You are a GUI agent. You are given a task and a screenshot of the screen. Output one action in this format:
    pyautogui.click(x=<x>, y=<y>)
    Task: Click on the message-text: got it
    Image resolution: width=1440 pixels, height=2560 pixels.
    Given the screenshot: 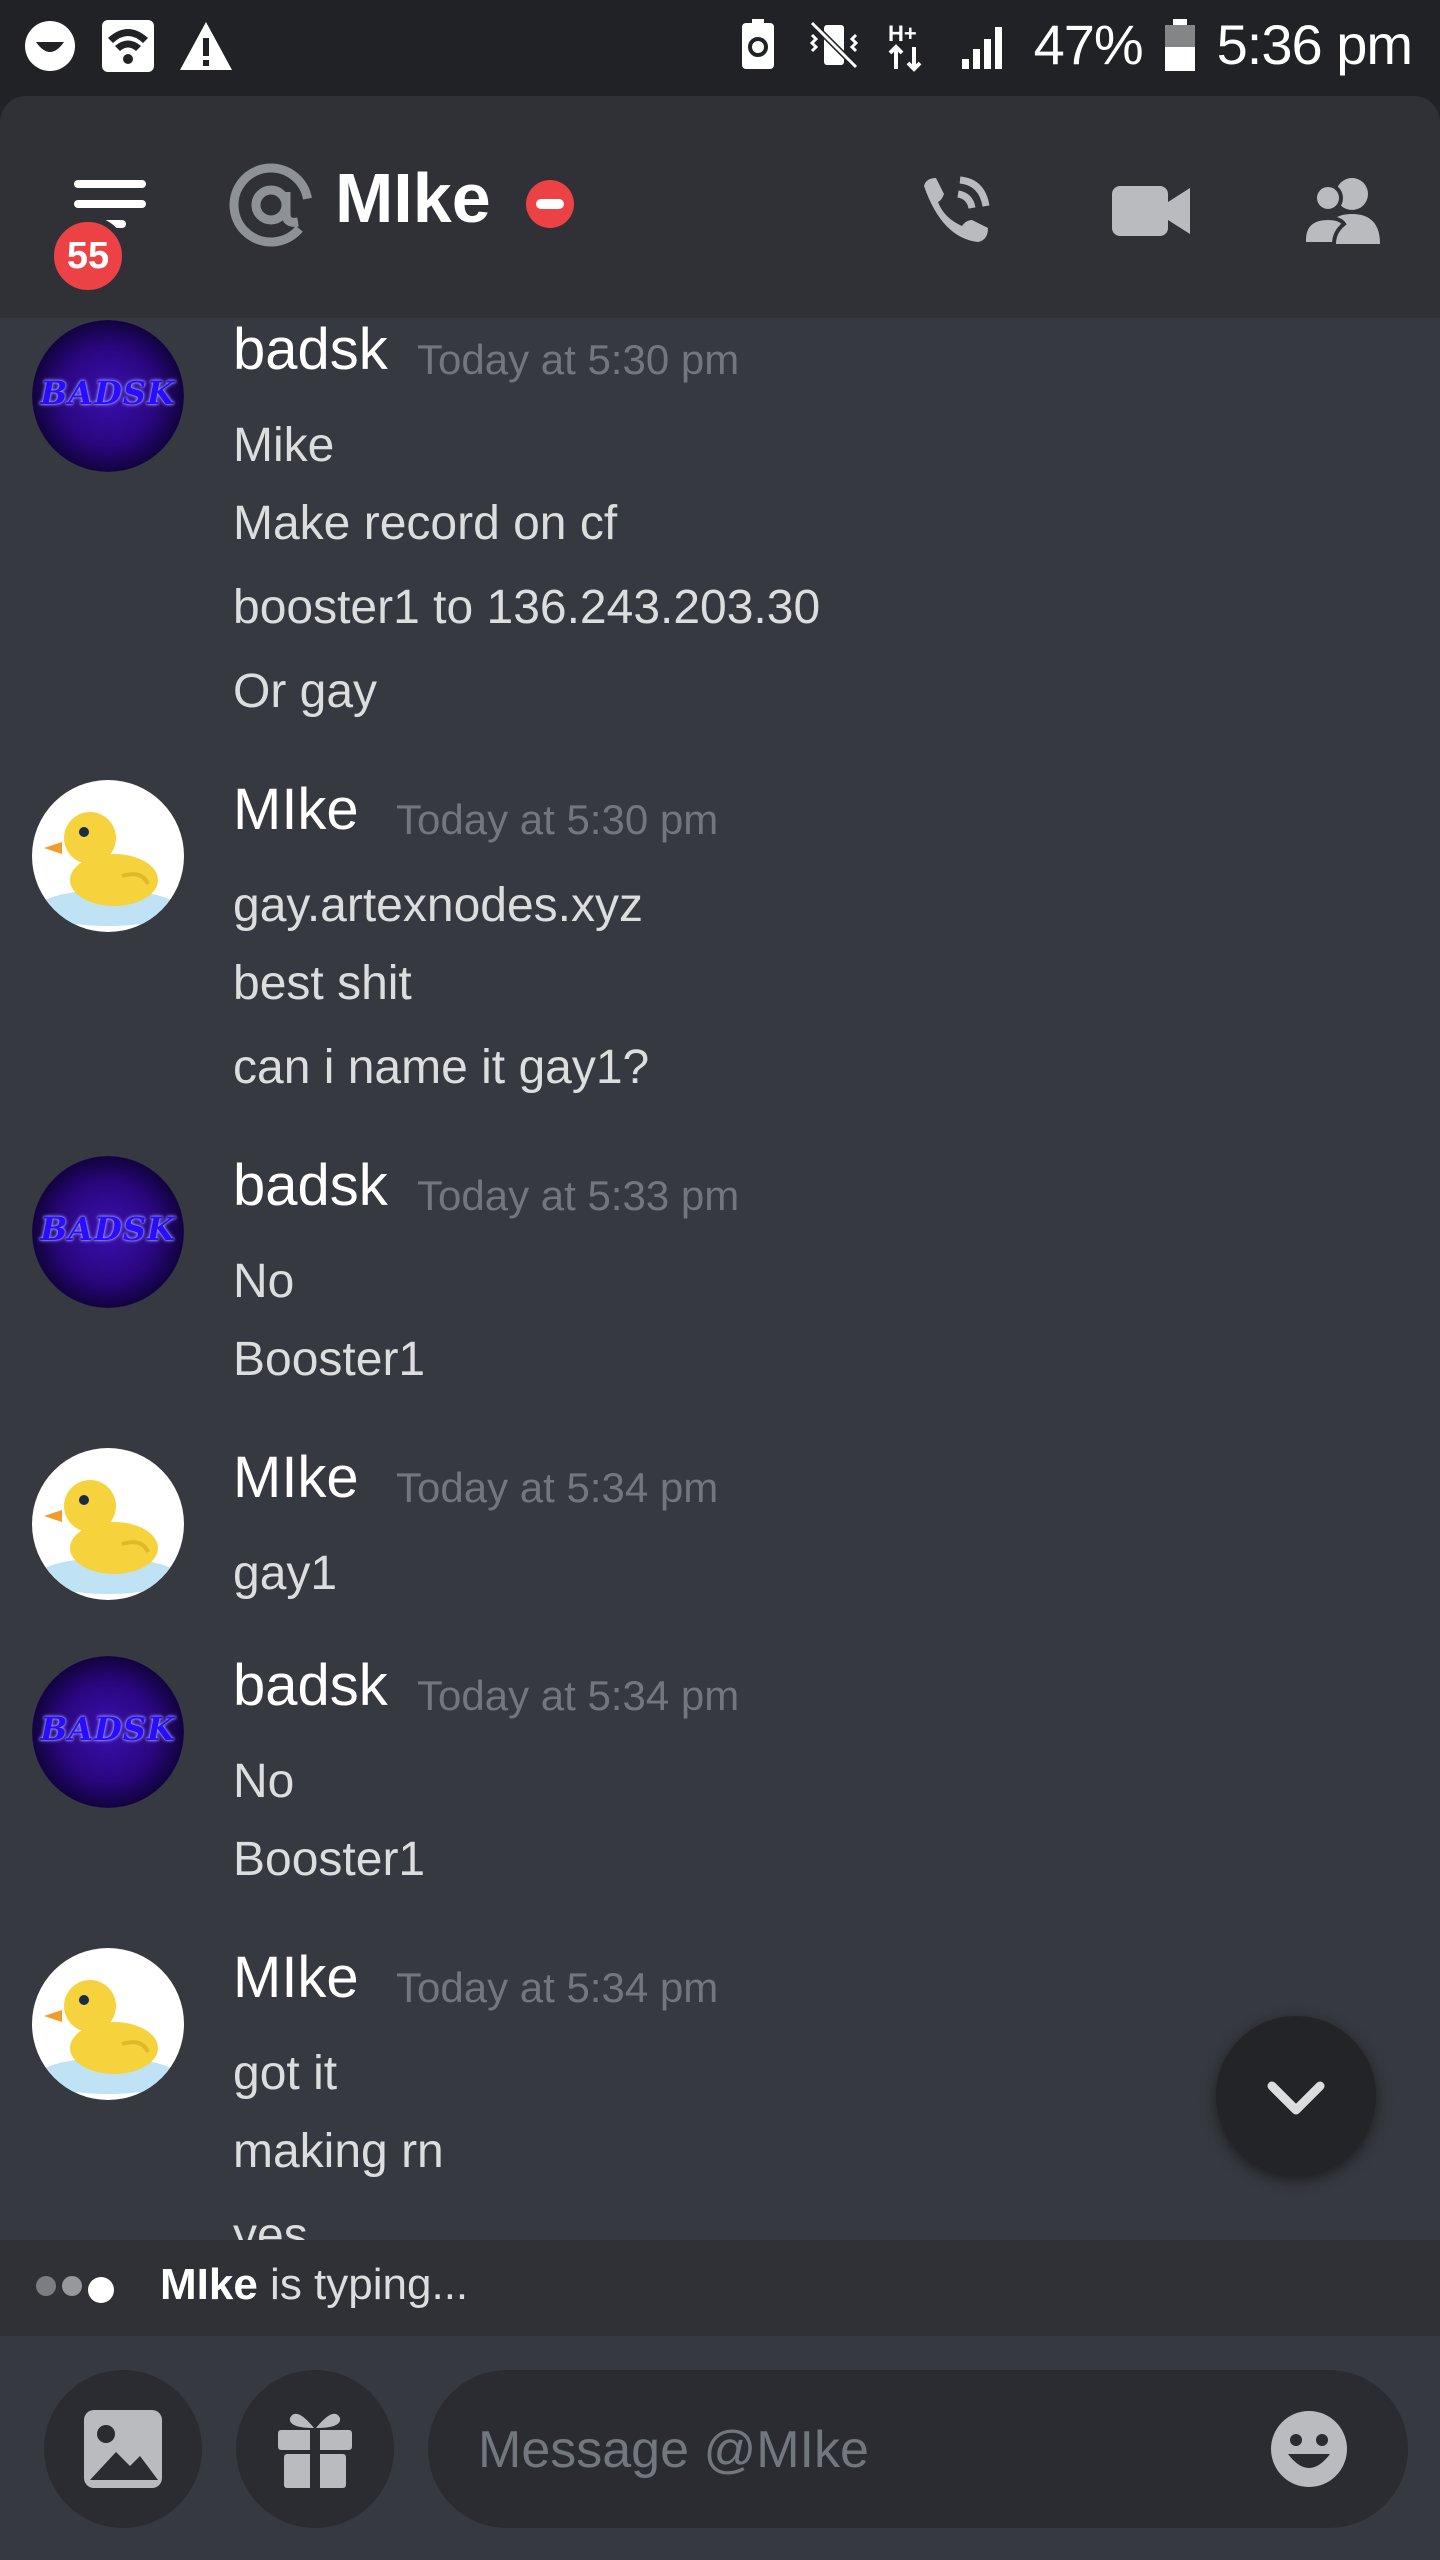 What is the action you would take?
    pyautogui.click(x=285, y=2073)
    